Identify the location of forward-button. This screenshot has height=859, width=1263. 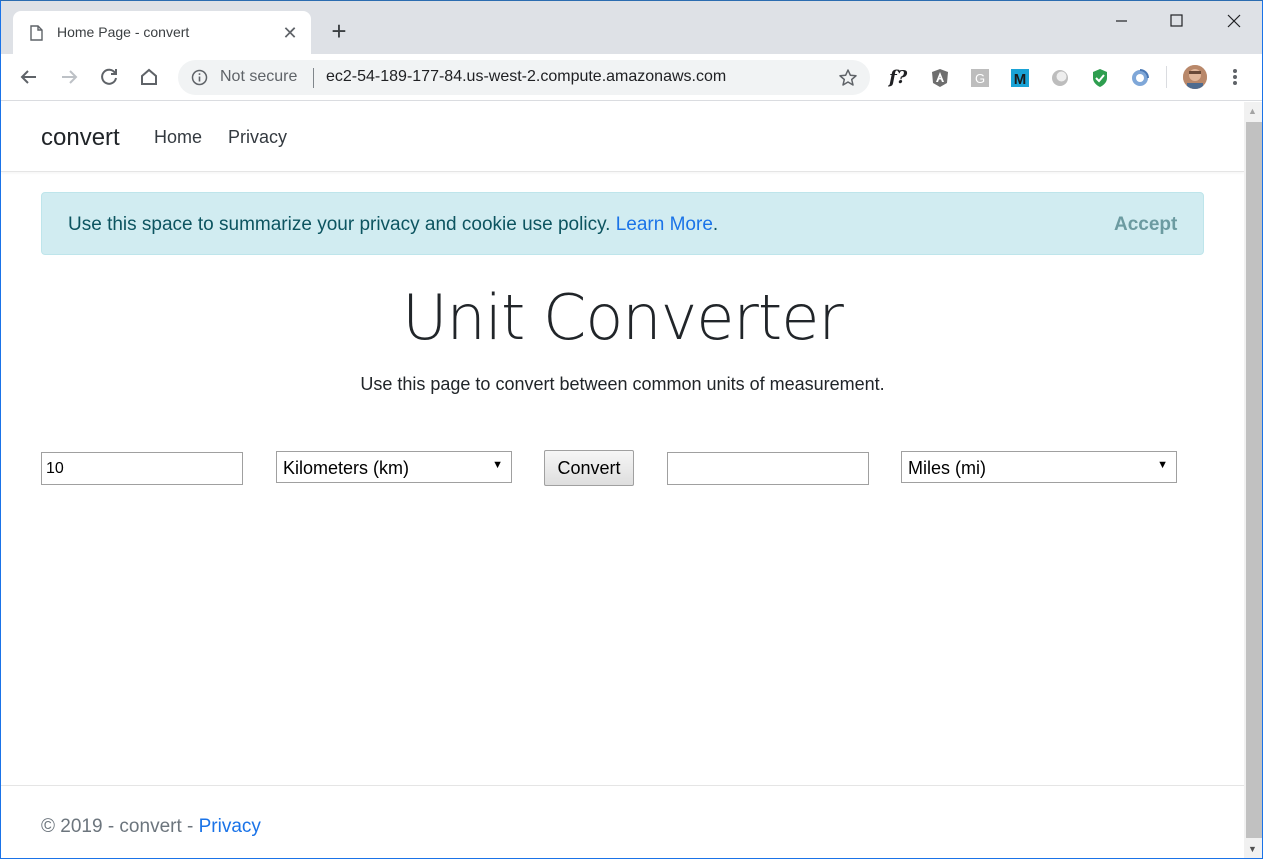
(69, 77).